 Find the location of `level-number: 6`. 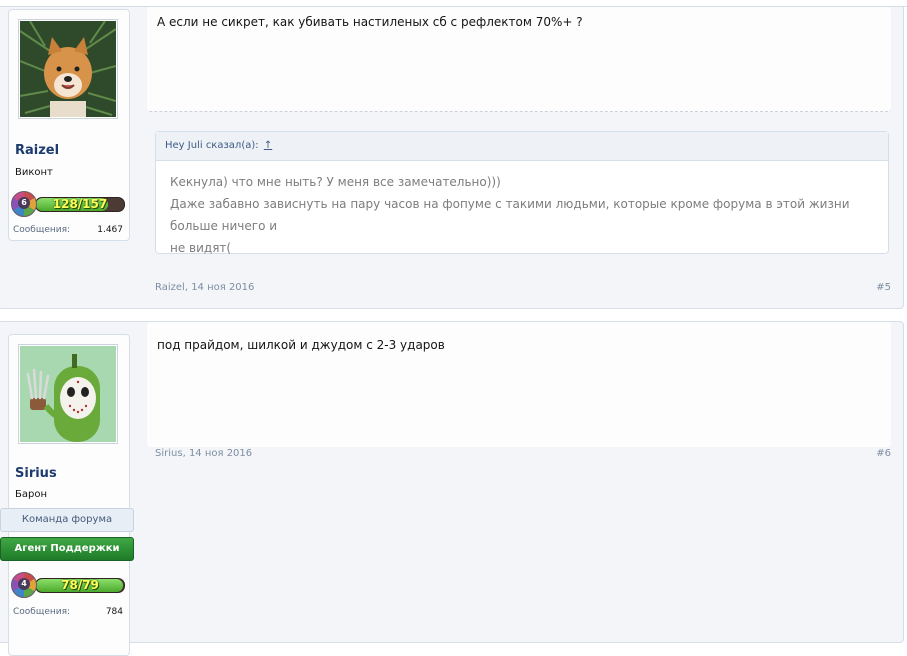

level-number: 6 is located at coordinates (24, 203).